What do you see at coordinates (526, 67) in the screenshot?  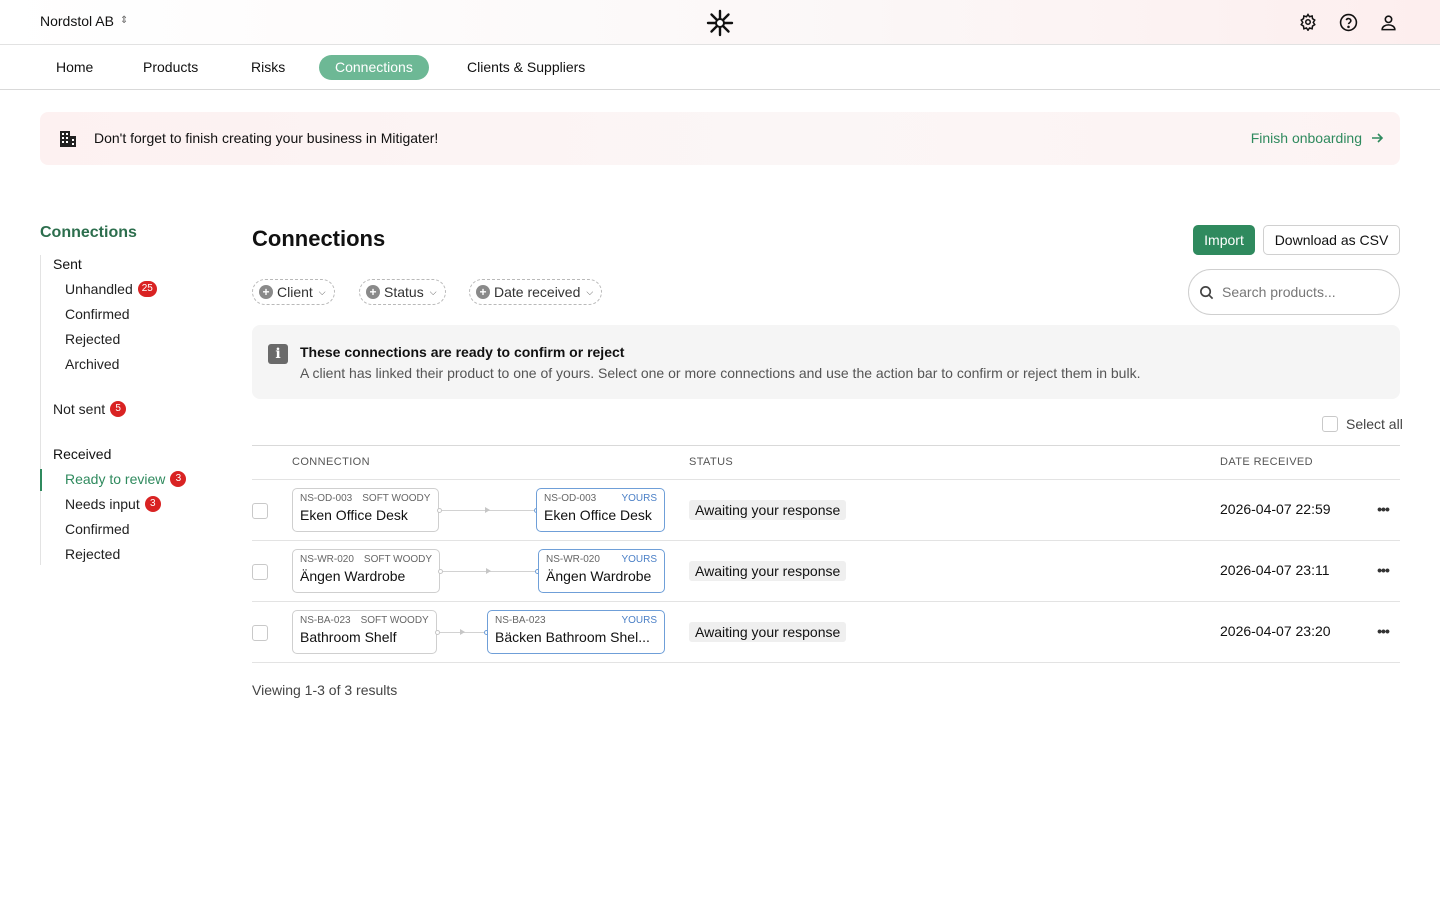 I see `nav-clients-suppliers: Clients & Suppliers` at bounding box center [526, 67].